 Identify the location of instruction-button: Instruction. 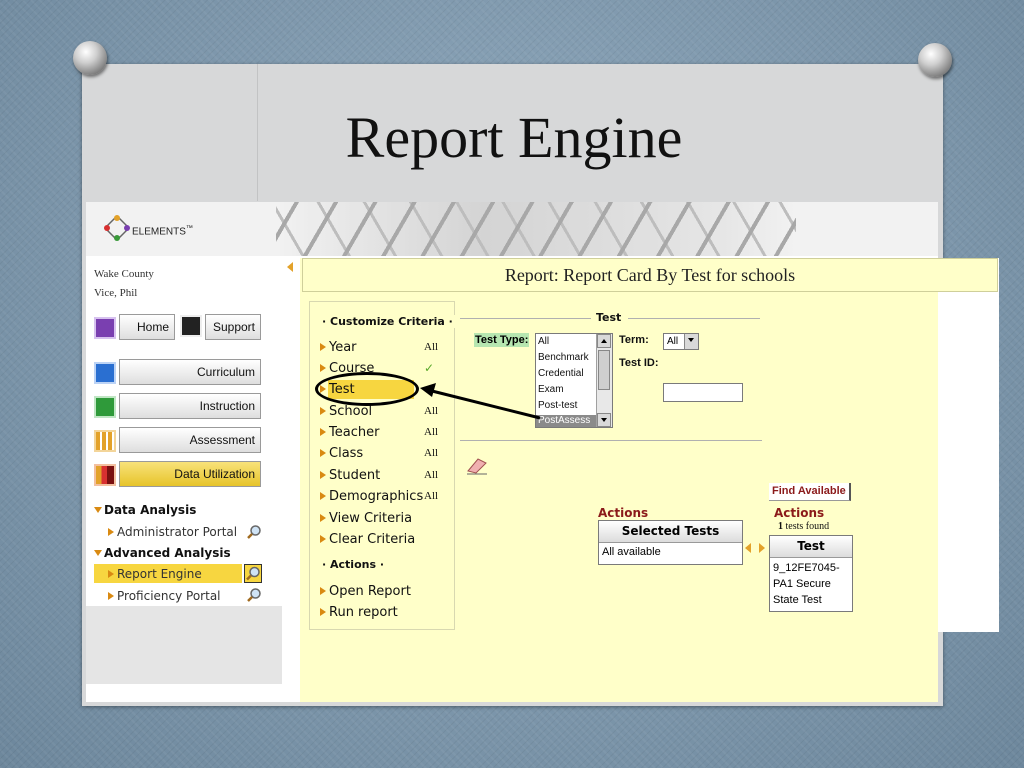
(190, 406).